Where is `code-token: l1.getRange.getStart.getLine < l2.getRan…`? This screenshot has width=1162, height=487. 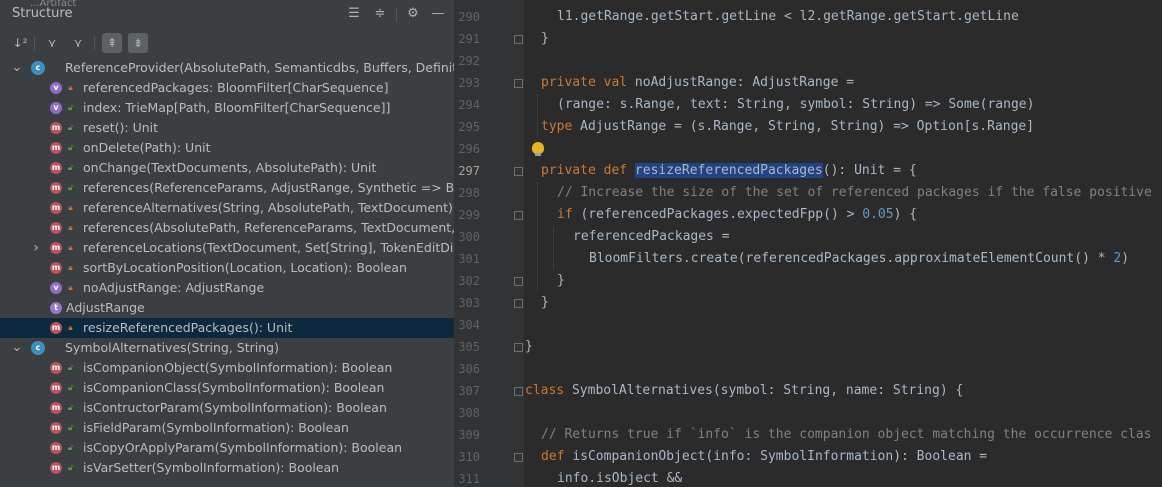
code-token: l1.getRange.getStart.getLine < l2.getRan… is located at coordinates (788, 16).